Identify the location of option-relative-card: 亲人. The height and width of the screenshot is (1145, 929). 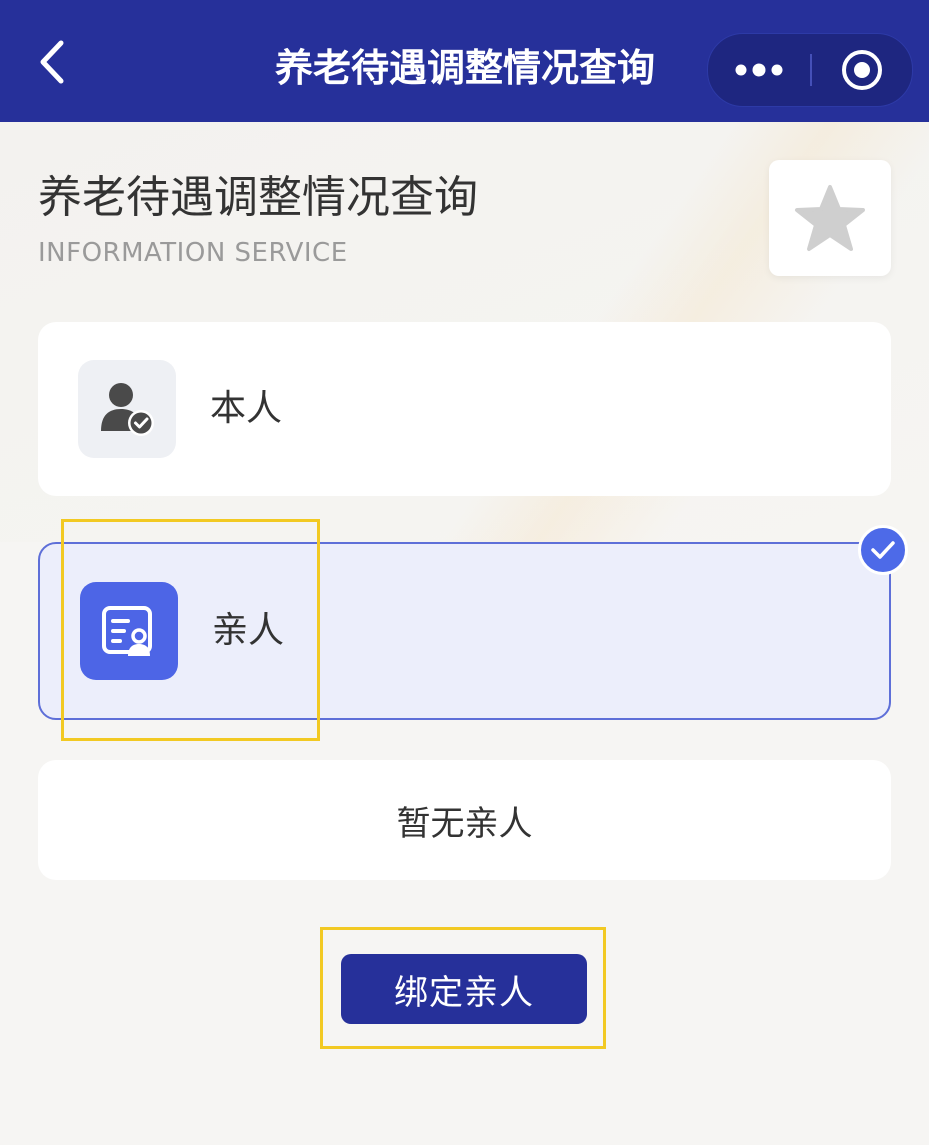
(464, 631).